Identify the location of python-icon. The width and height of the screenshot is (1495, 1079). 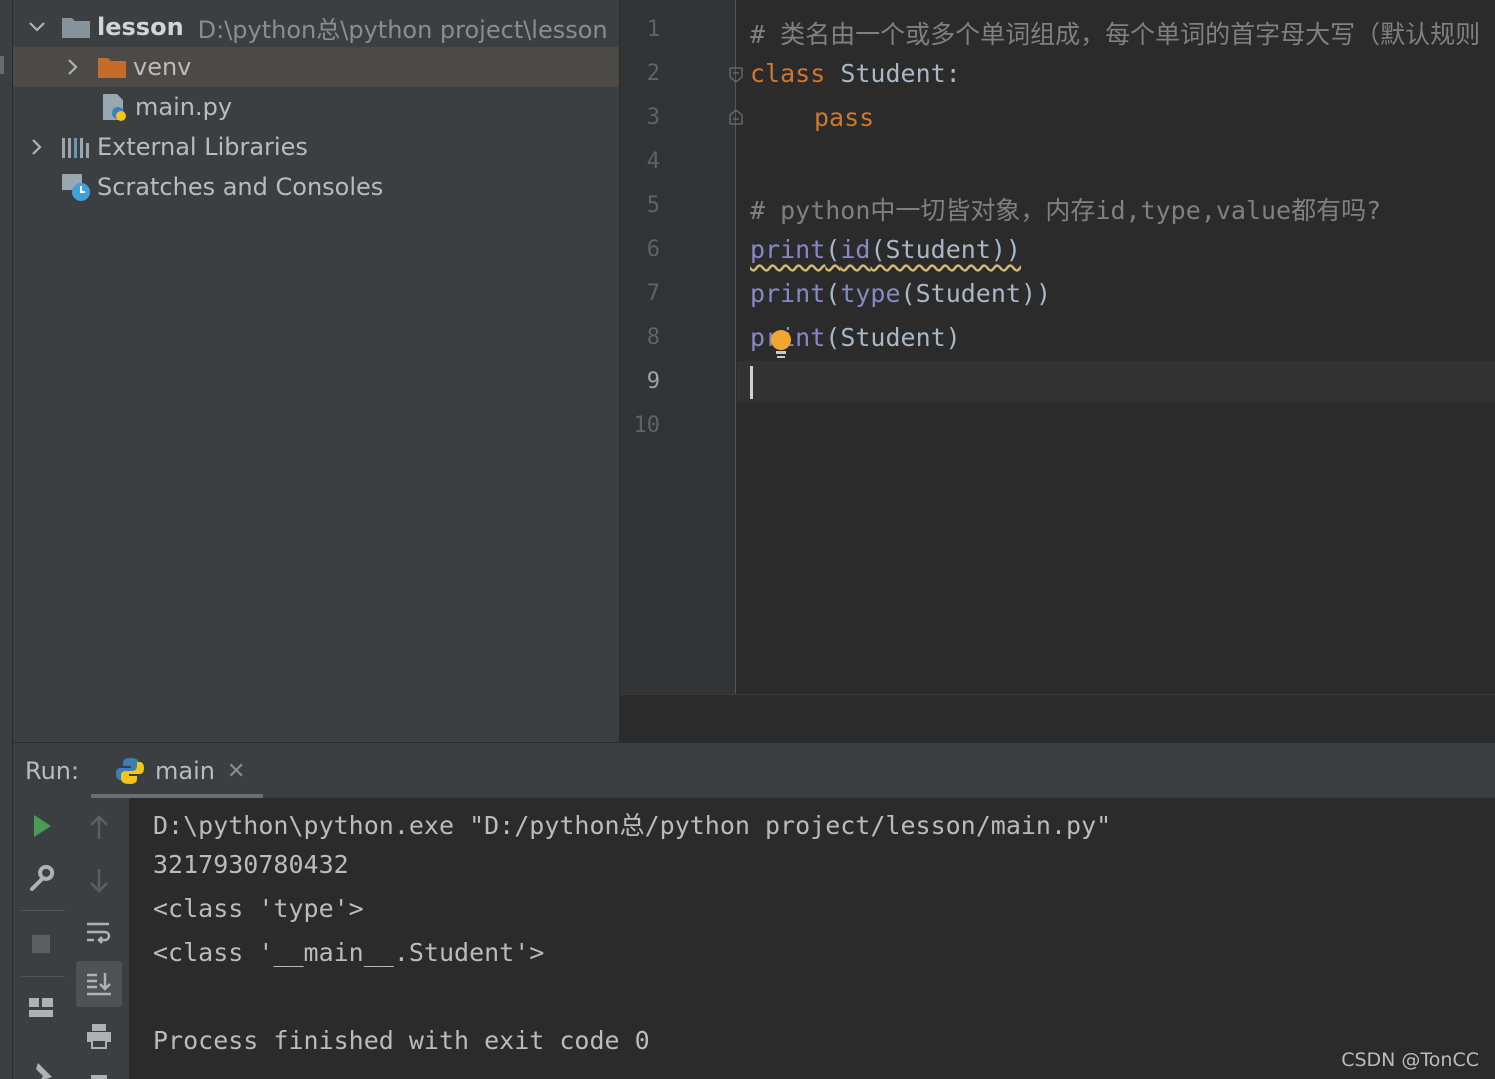
(130, 771).